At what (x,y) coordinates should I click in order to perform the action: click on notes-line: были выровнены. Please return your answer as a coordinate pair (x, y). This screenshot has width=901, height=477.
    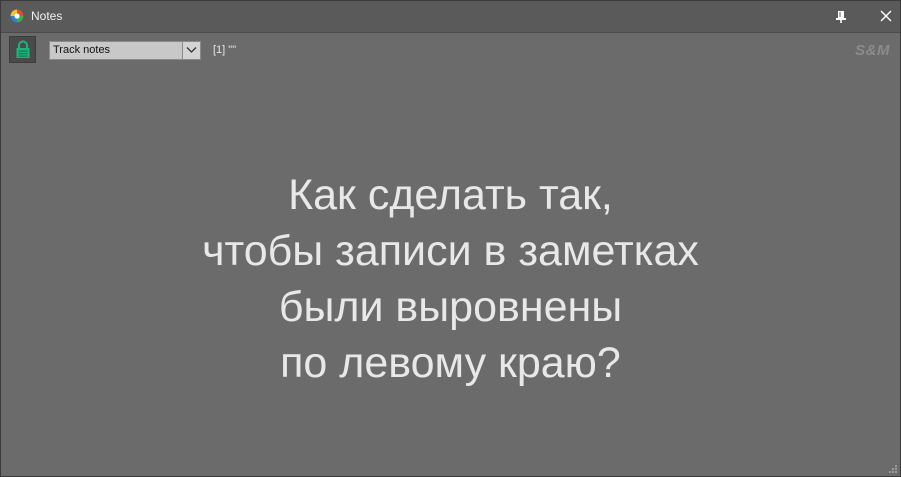
    Looking at the image, I should click on (450, 307).